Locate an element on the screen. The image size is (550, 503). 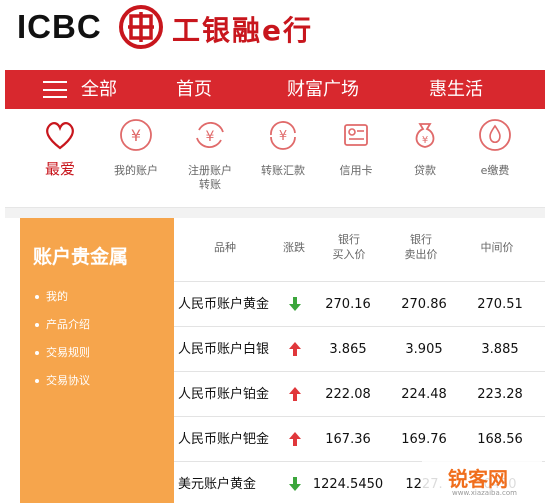
quick-label: 我的账户 is located at coordinates (136, 170).